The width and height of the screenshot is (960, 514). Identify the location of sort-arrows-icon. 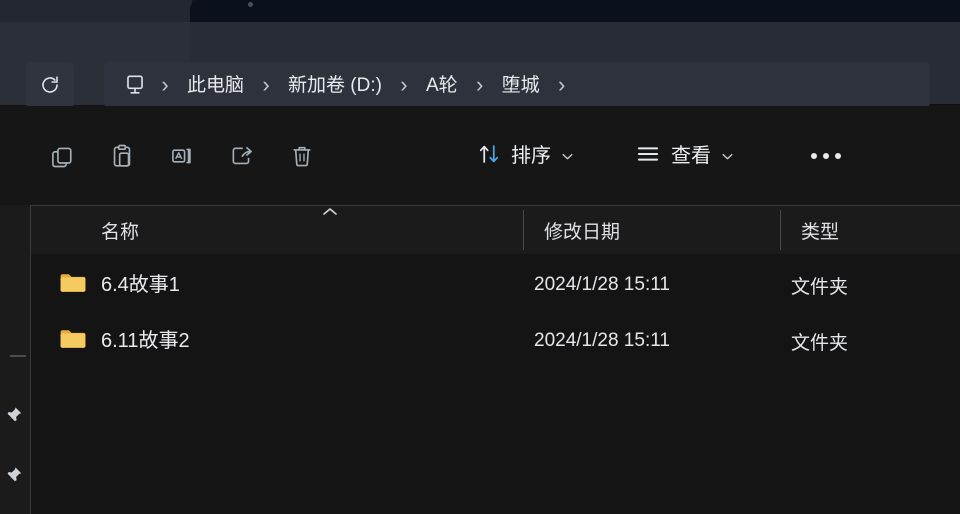
(489, 156).